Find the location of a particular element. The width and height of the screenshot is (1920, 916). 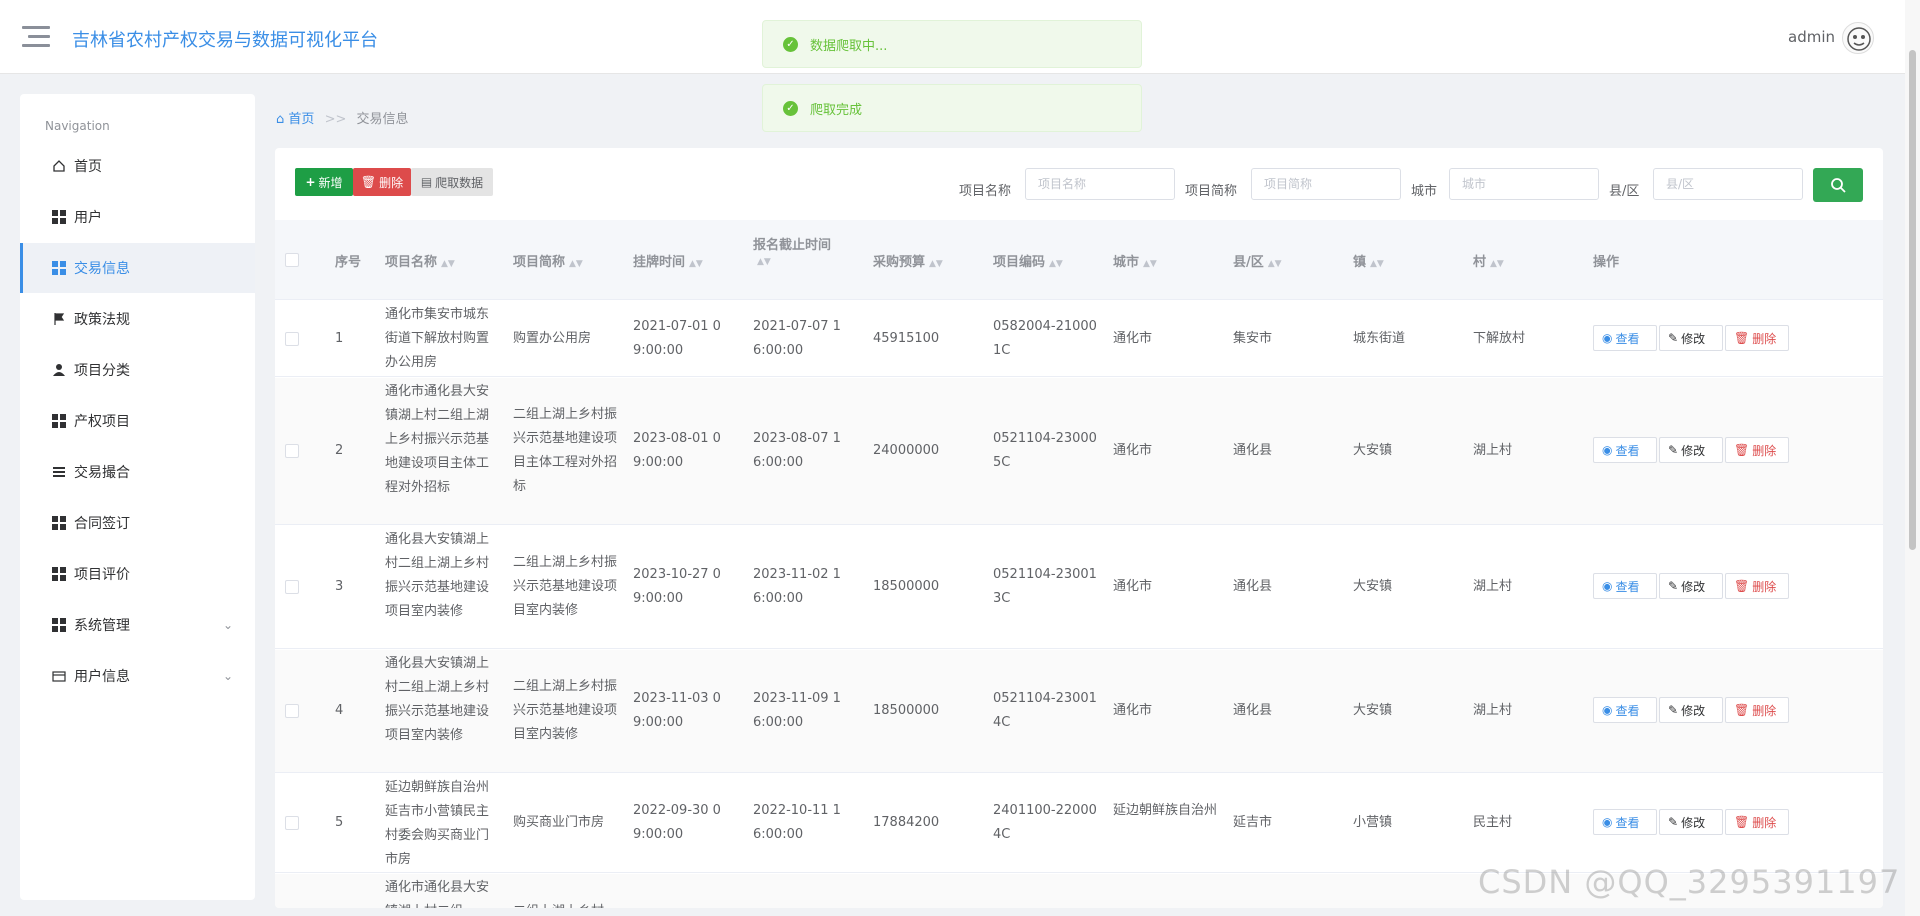

col-county: 县/区 ▲▼ is located at coordinates (1257, 260).